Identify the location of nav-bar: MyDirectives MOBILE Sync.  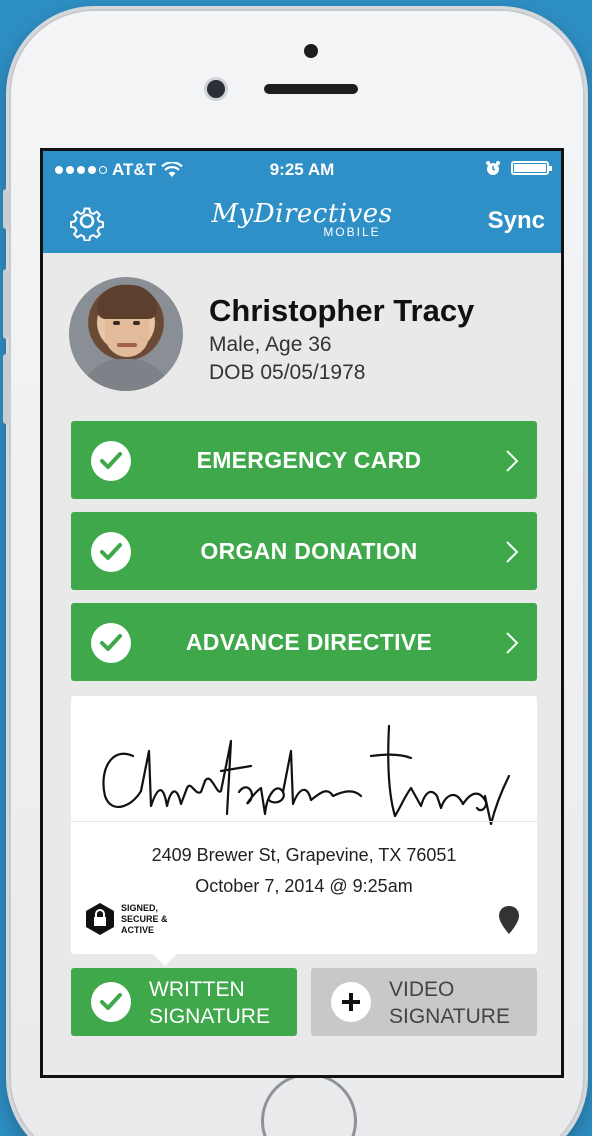
(302, 221).